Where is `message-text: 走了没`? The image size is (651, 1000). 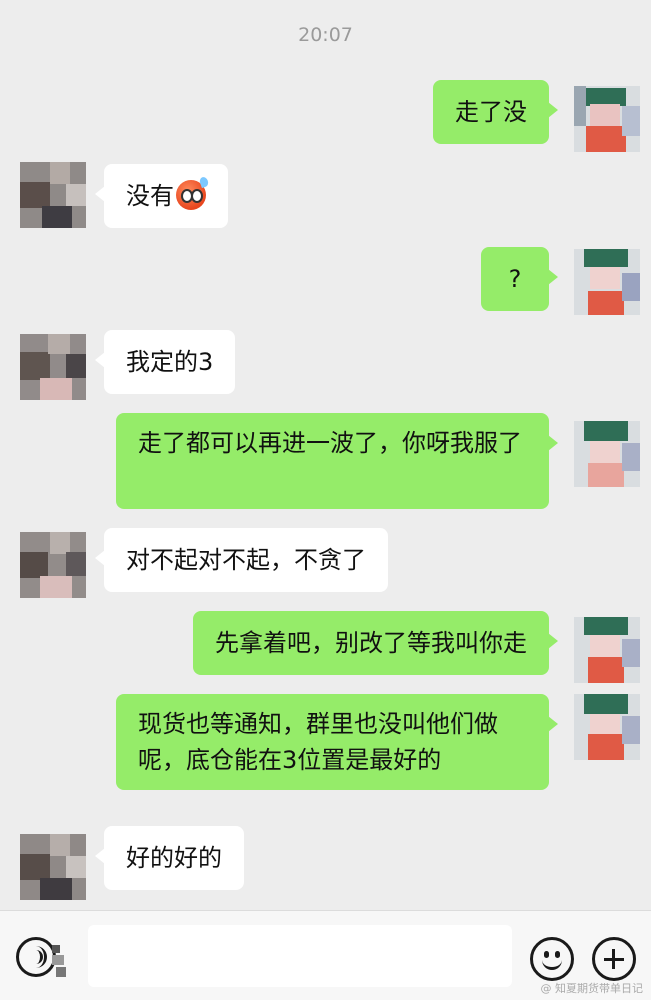
message-text: 走了没 is located at coordinates (491, 112).